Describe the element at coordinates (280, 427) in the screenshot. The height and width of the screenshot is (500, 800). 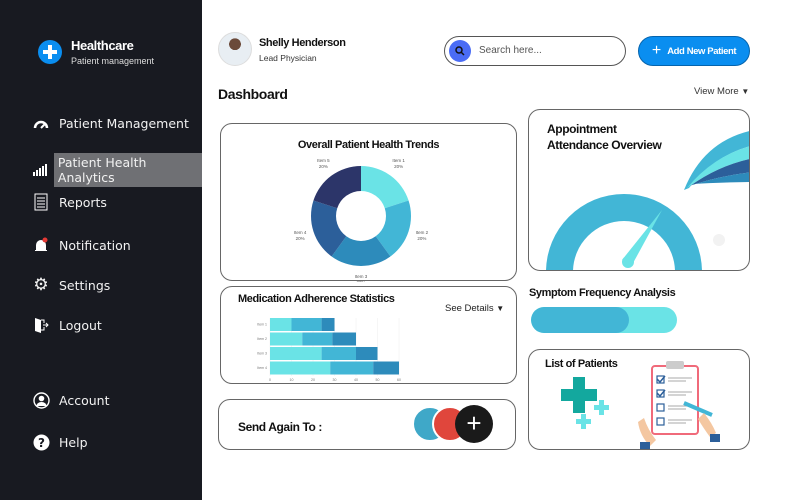
I see `send-again-label: Send Again To :` at that location.